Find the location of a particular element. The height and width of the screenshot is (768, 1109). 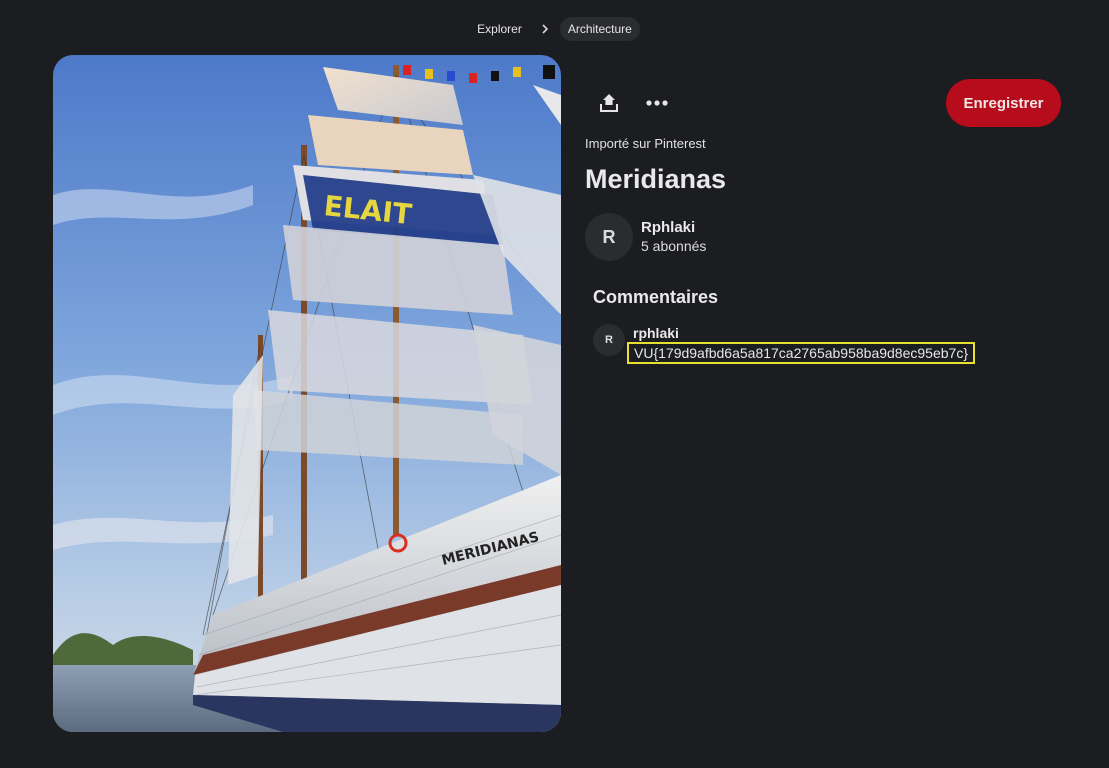

breadcrumb-explorer: Explorer is located at coordinates (499, 29).